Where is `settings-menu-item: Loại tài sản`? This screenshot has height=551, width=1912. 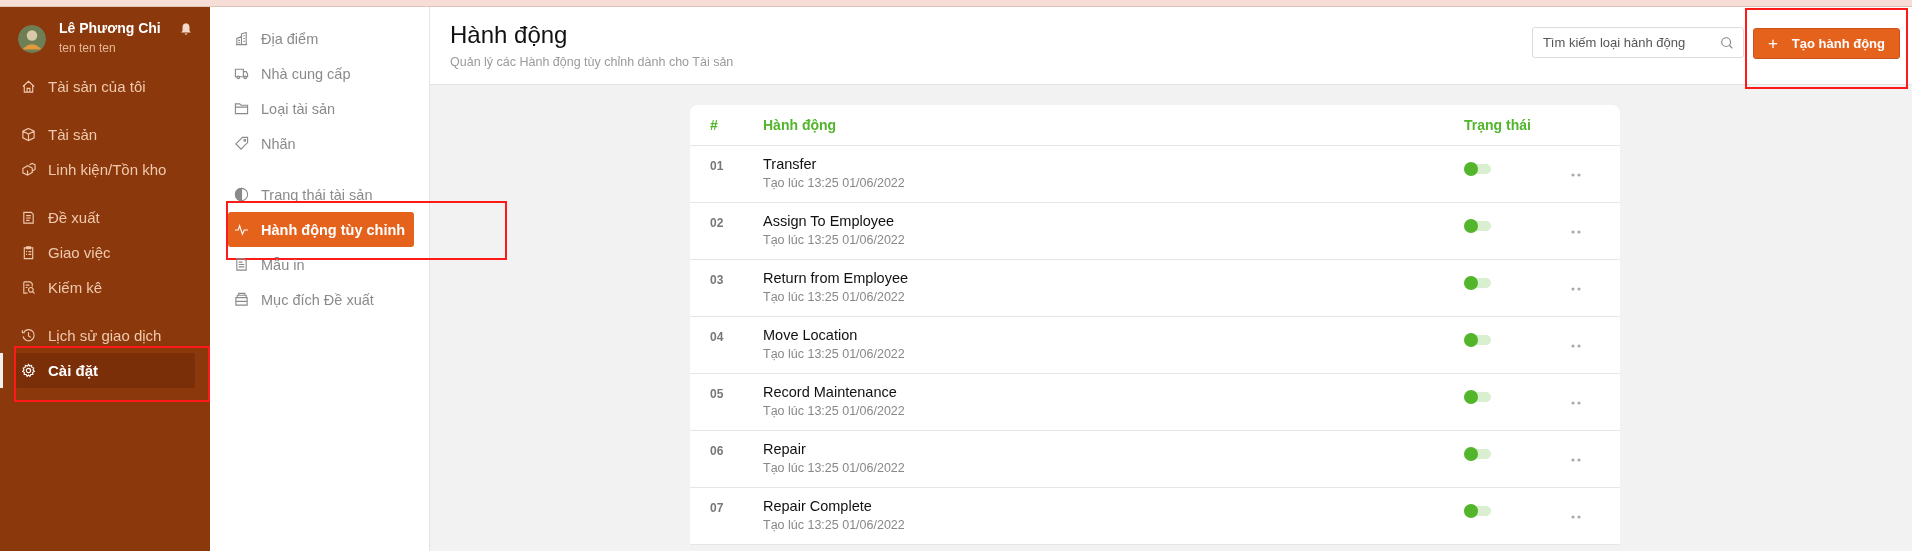 settings-menu-item: Loại tài sản is located at coordinates (321, 108).